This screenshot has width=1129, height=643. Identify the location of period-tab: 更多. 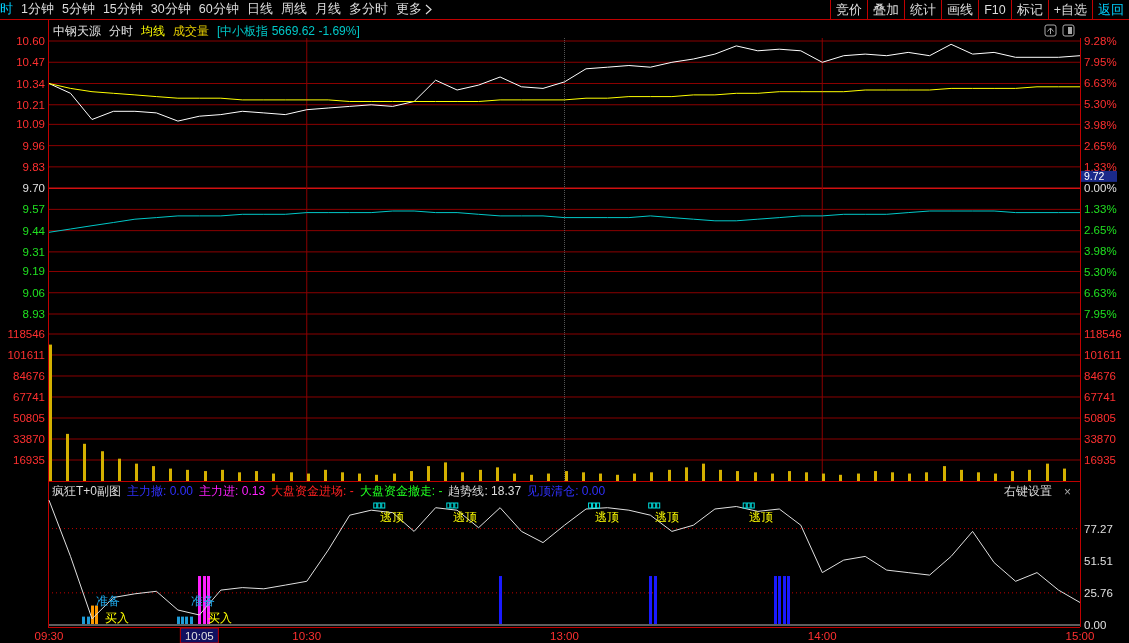
(413, 9).